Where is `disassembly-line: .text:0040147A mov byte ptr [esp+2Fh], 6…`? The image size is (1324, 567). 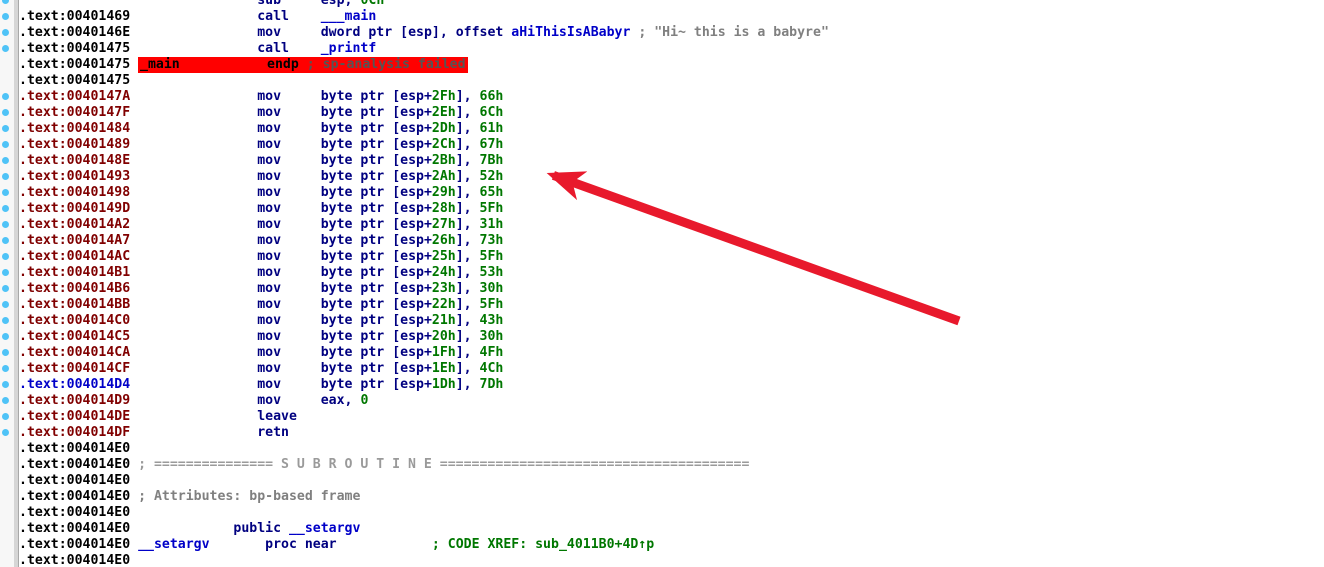 disassembly-line: .text:0040147A mov byte ptr [esp+2Fh], 6… is located at coordinates (261, 97).